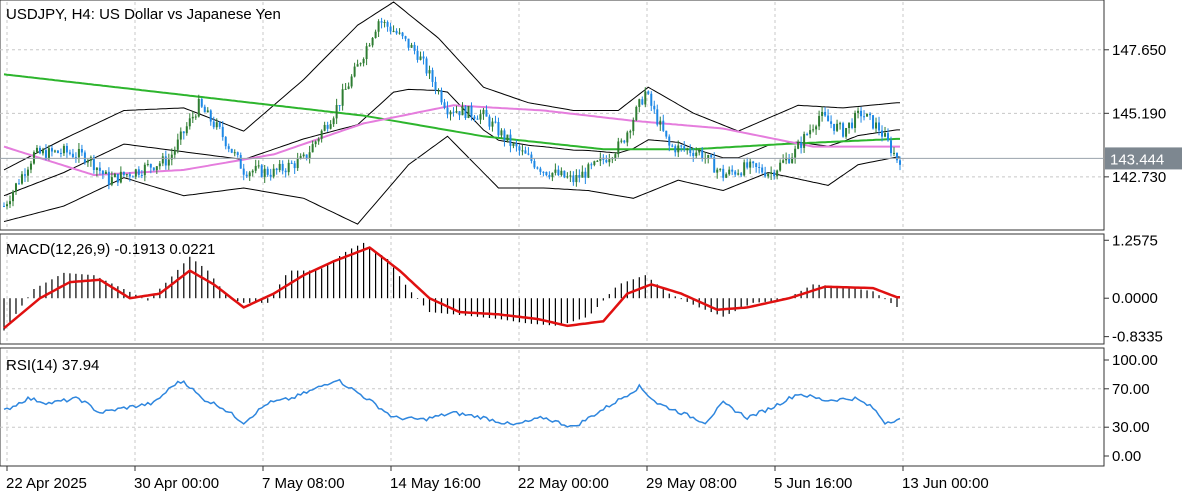 This screenshot has width=1200, height=500. I want to click on price-tick-label: 147.650, so click(1139, 50).